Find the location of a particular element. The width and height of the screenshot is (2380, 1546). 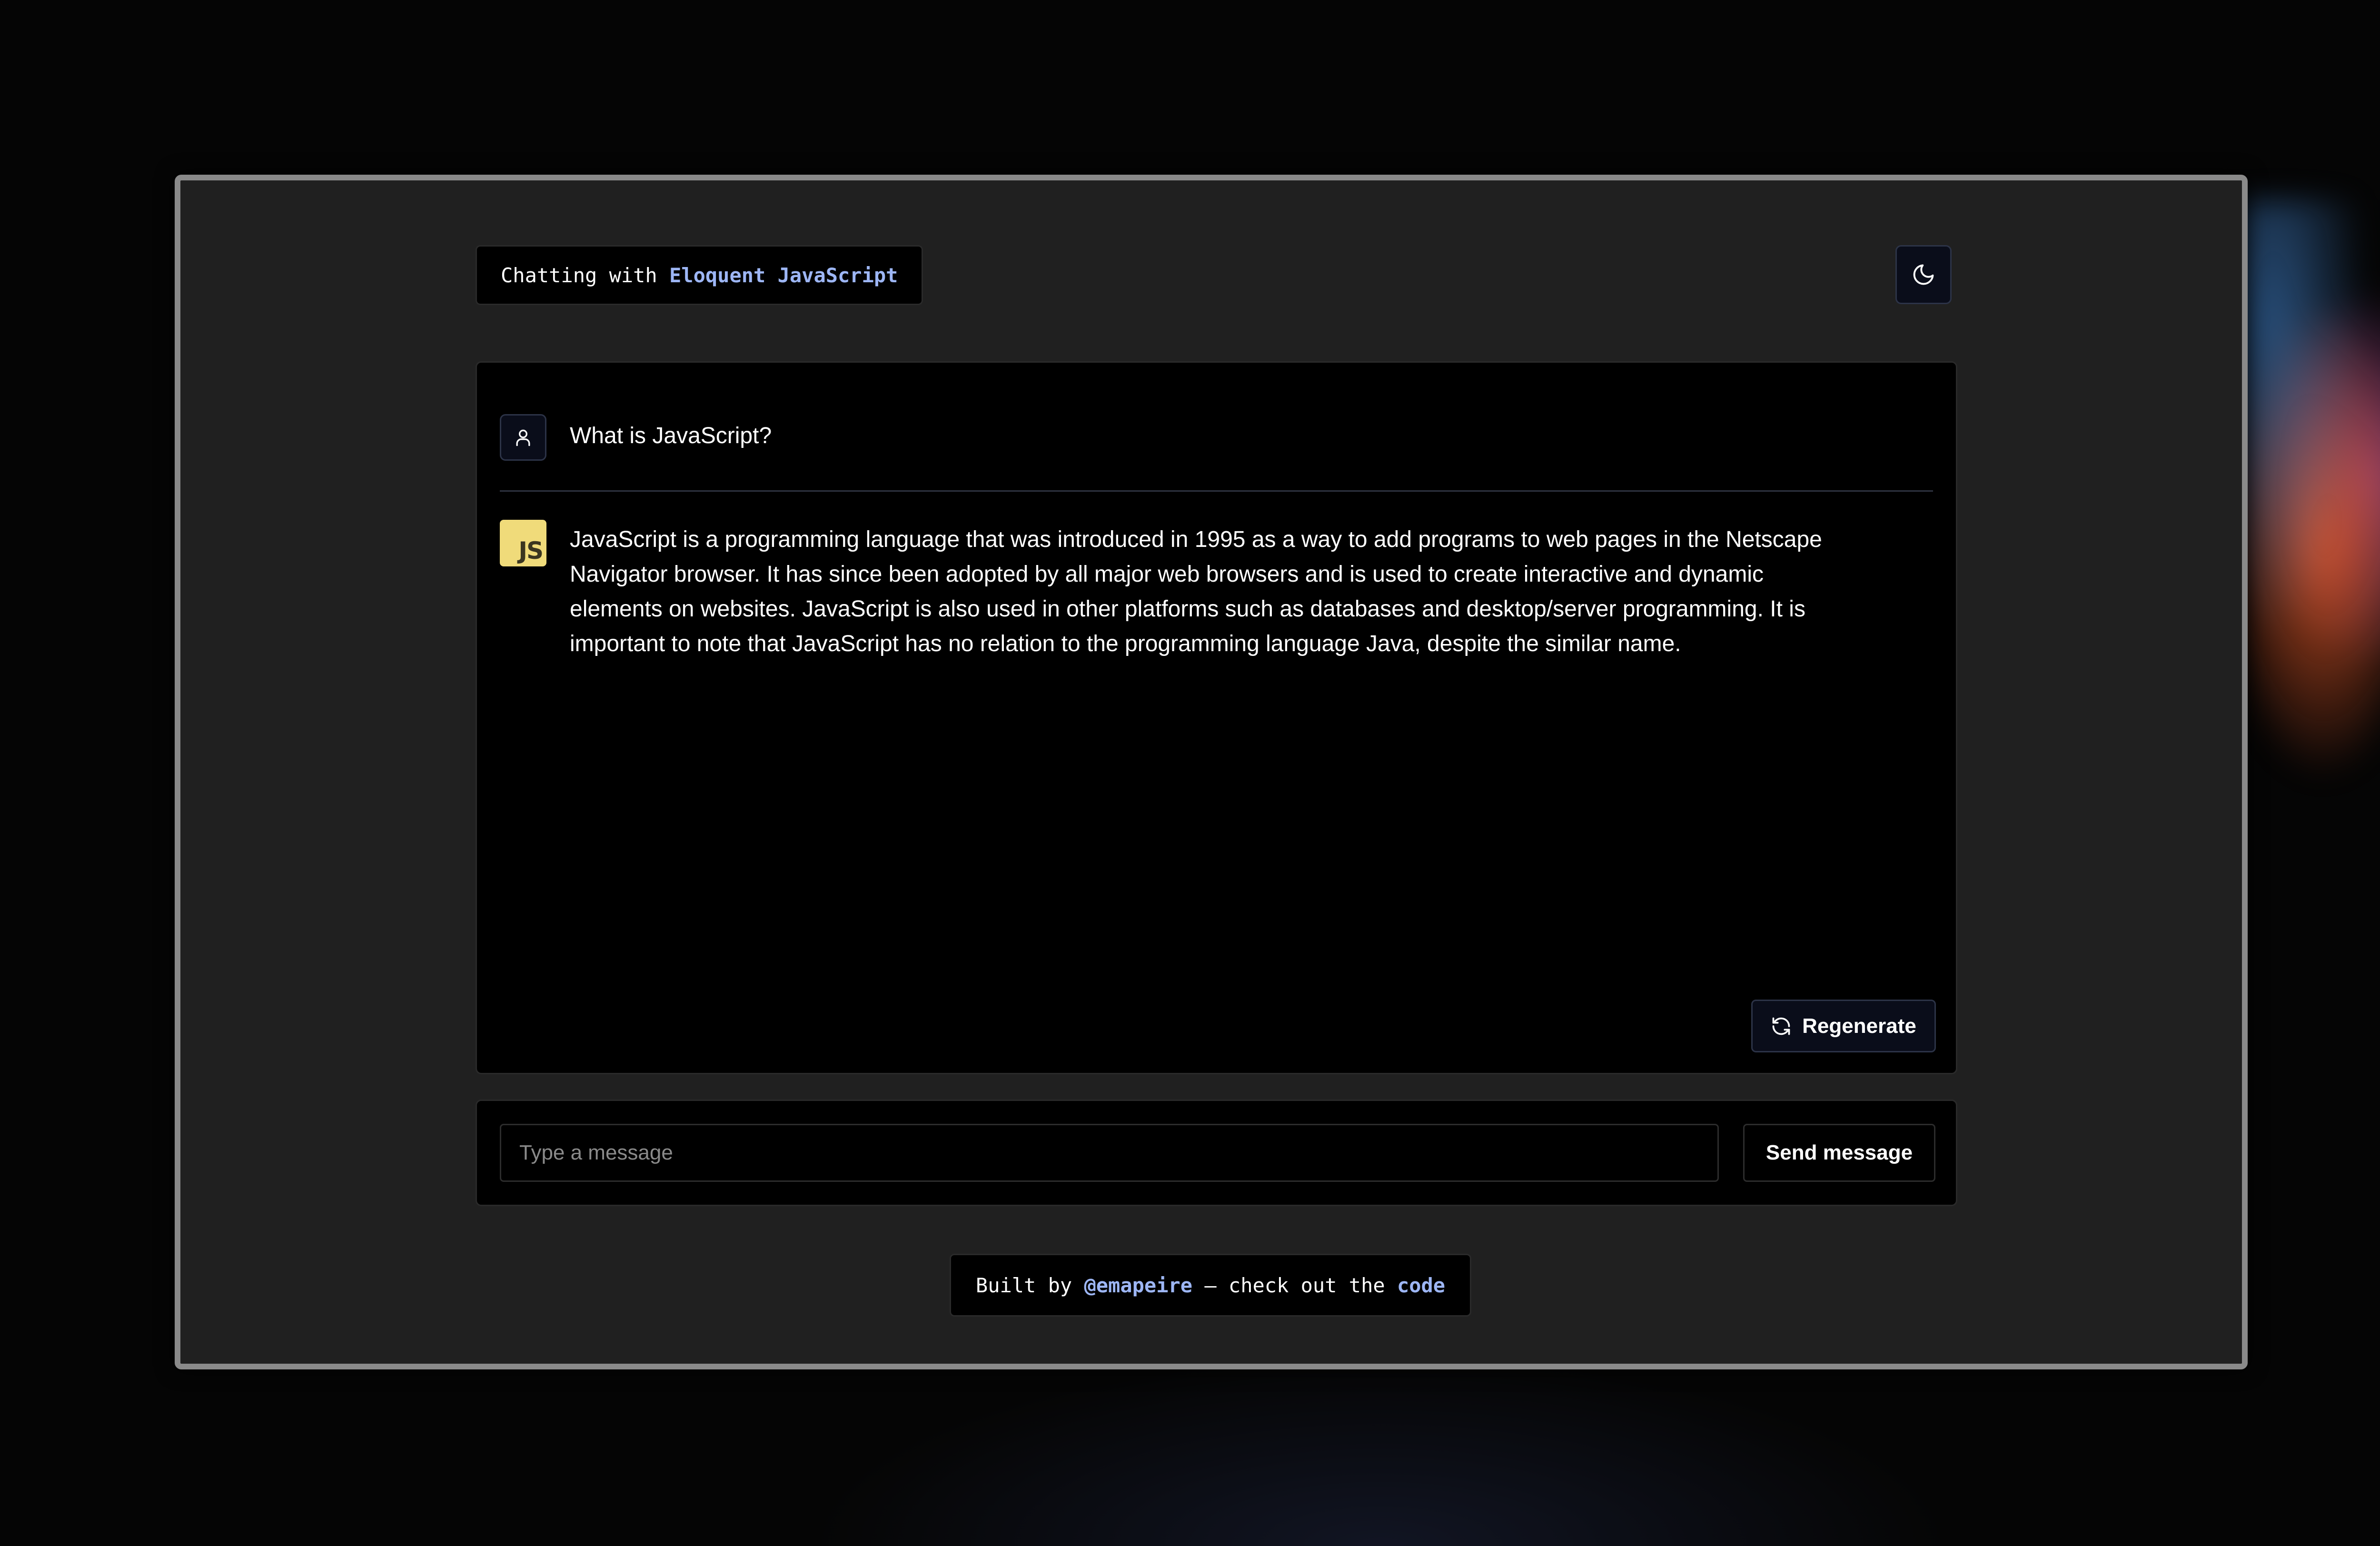

js-logo-avatar: JS is located at coordinates (523, 543).